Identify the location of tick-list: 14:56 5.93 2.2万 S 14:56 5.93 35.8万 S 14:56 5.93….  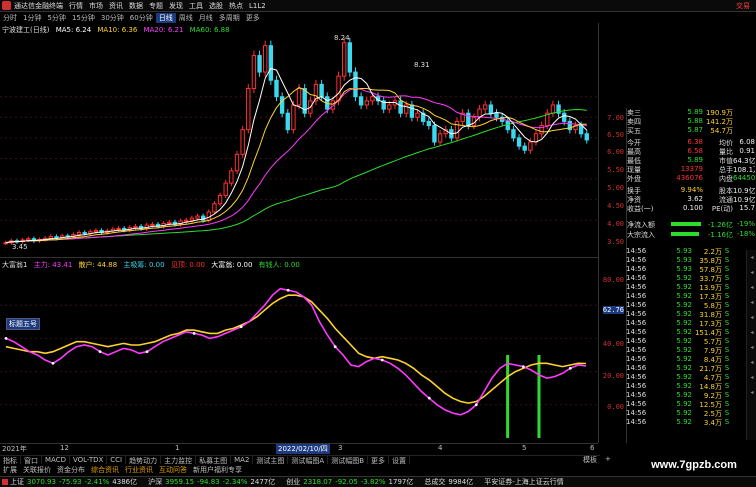
(691, 345).